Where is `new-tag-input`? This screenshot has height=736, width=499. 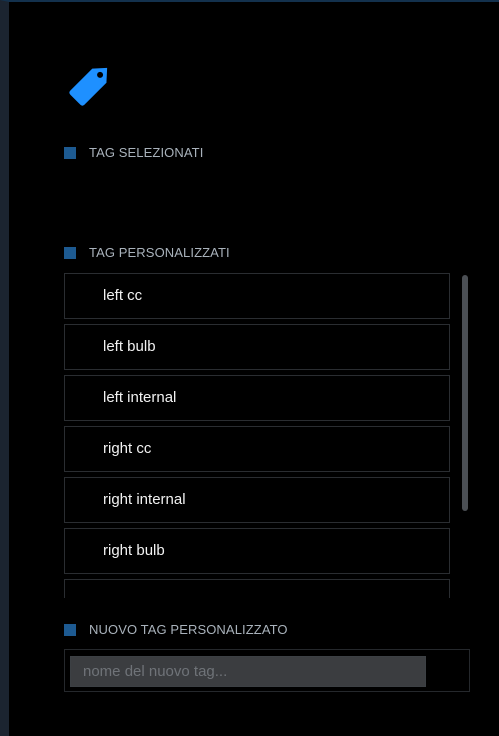
new-tag-input is located at coordinates (248, 671).